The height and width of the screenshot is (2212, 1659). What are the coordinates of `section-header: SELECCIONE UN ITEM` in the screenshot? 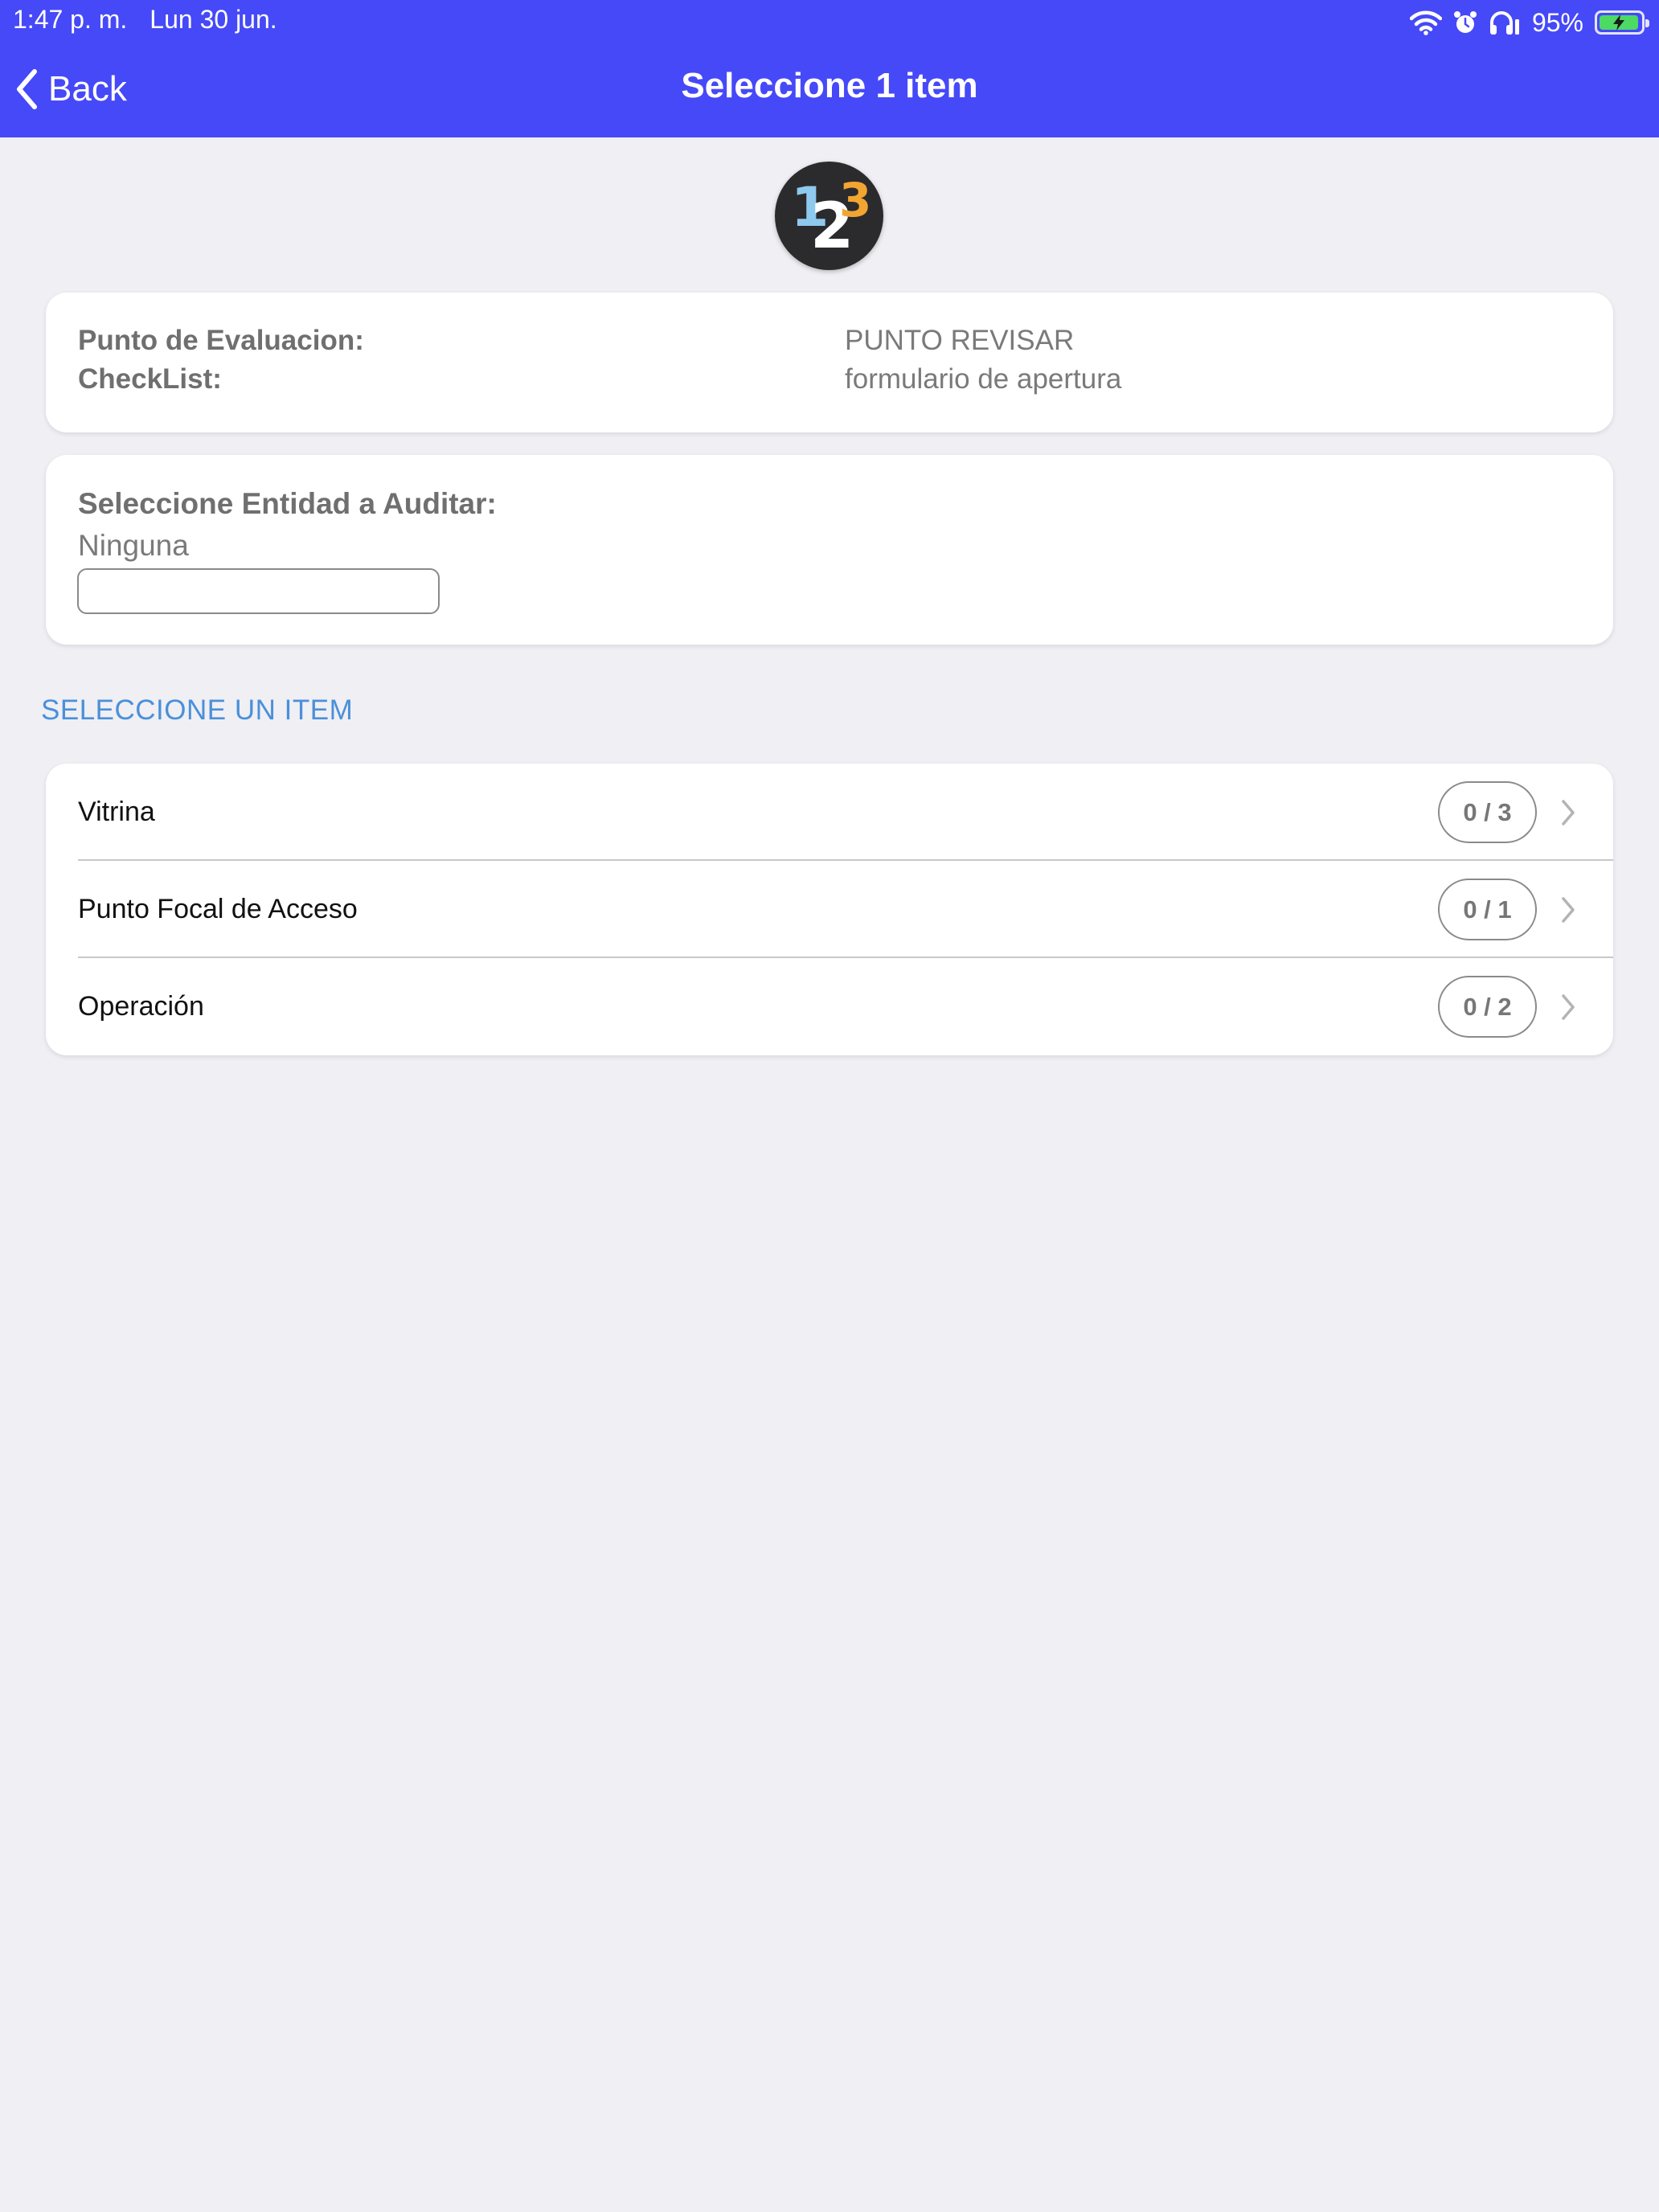 It's located at (197, 710).